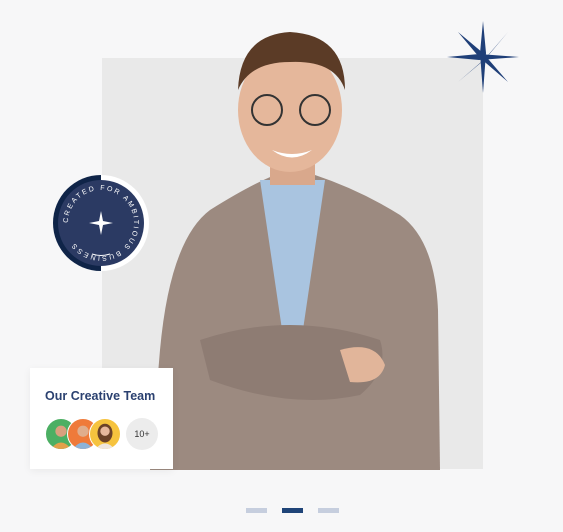  Describe the element at coordinates (105, 434) in the screenshot. I see `avatar` at that location.